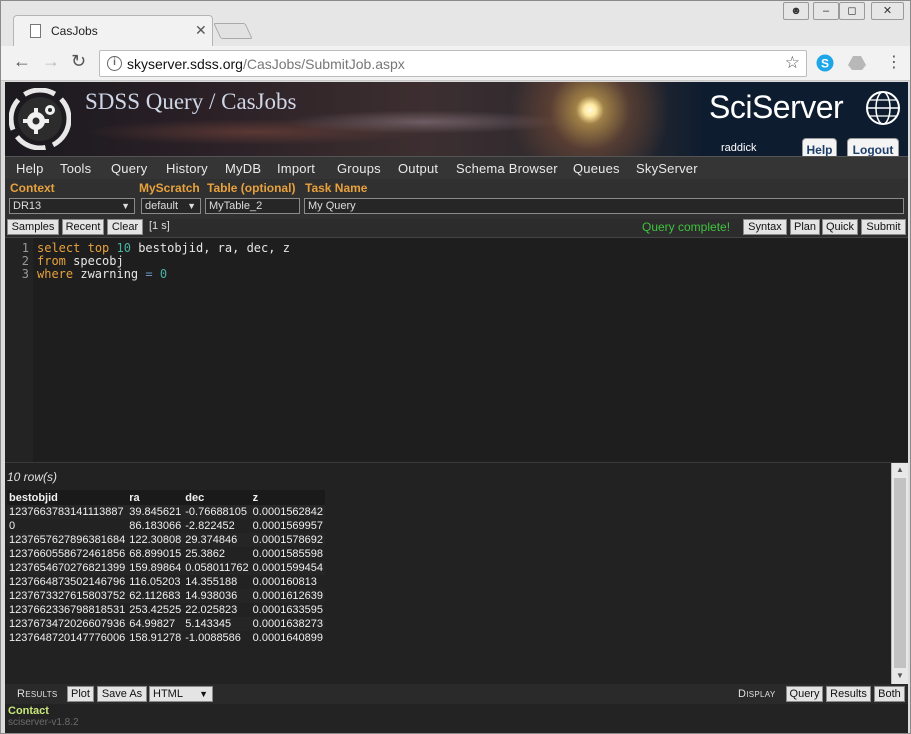  What do you see at coordinates (171, 206) in the screenshot?
I see `myscratch-select: default ▼` at bounding box center [171, 206].